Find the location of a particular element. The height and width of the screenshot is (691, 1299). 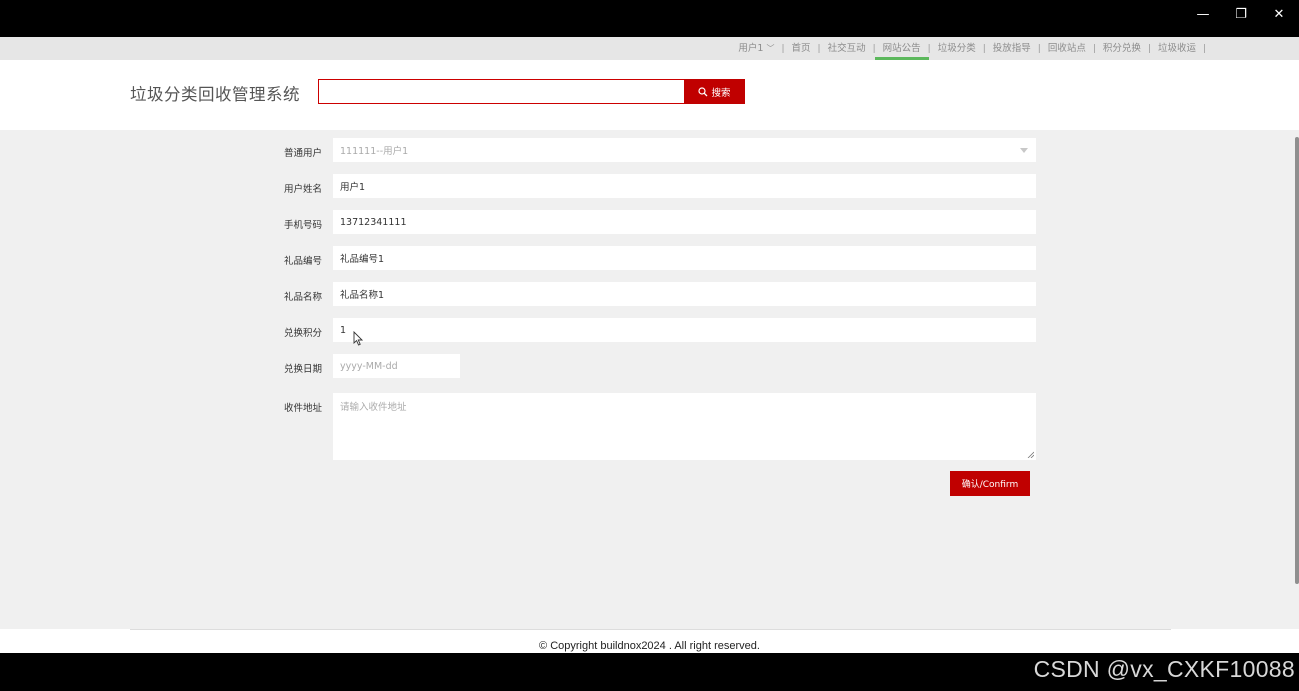

points-label: 兑换积分 is located at coordinates (303, 333).